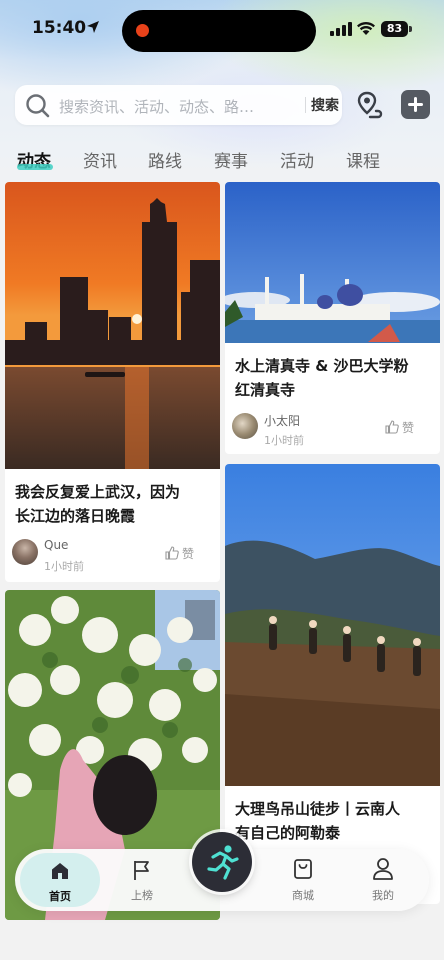 The image size is (444, 960). I want to click on route-icon, so click(371, 105).